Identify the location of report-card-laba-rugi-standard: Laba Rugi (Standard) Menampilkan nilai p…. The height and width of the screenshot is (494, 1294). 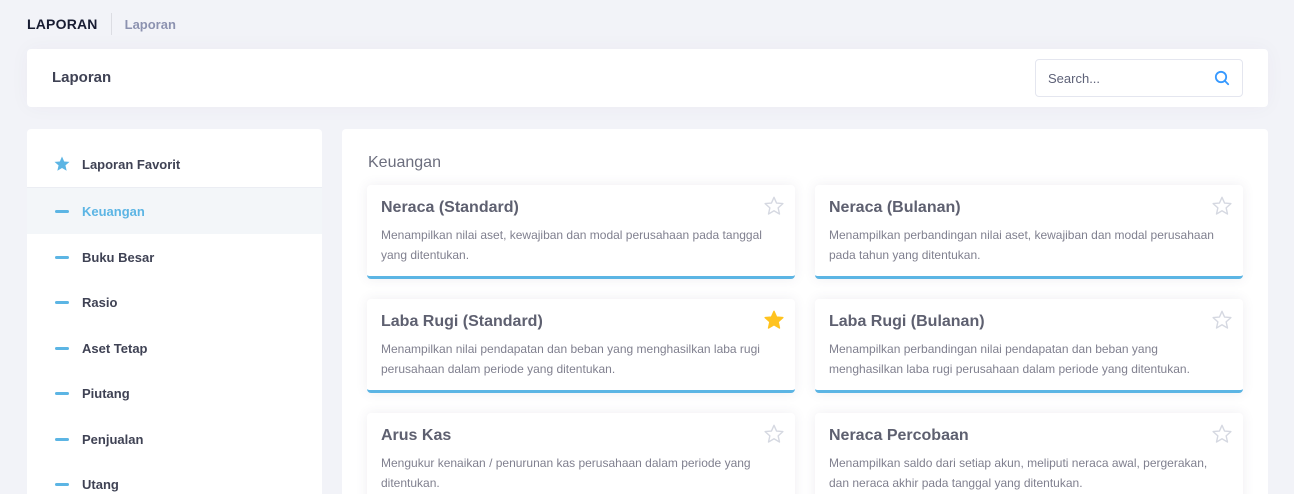
(581, 346).